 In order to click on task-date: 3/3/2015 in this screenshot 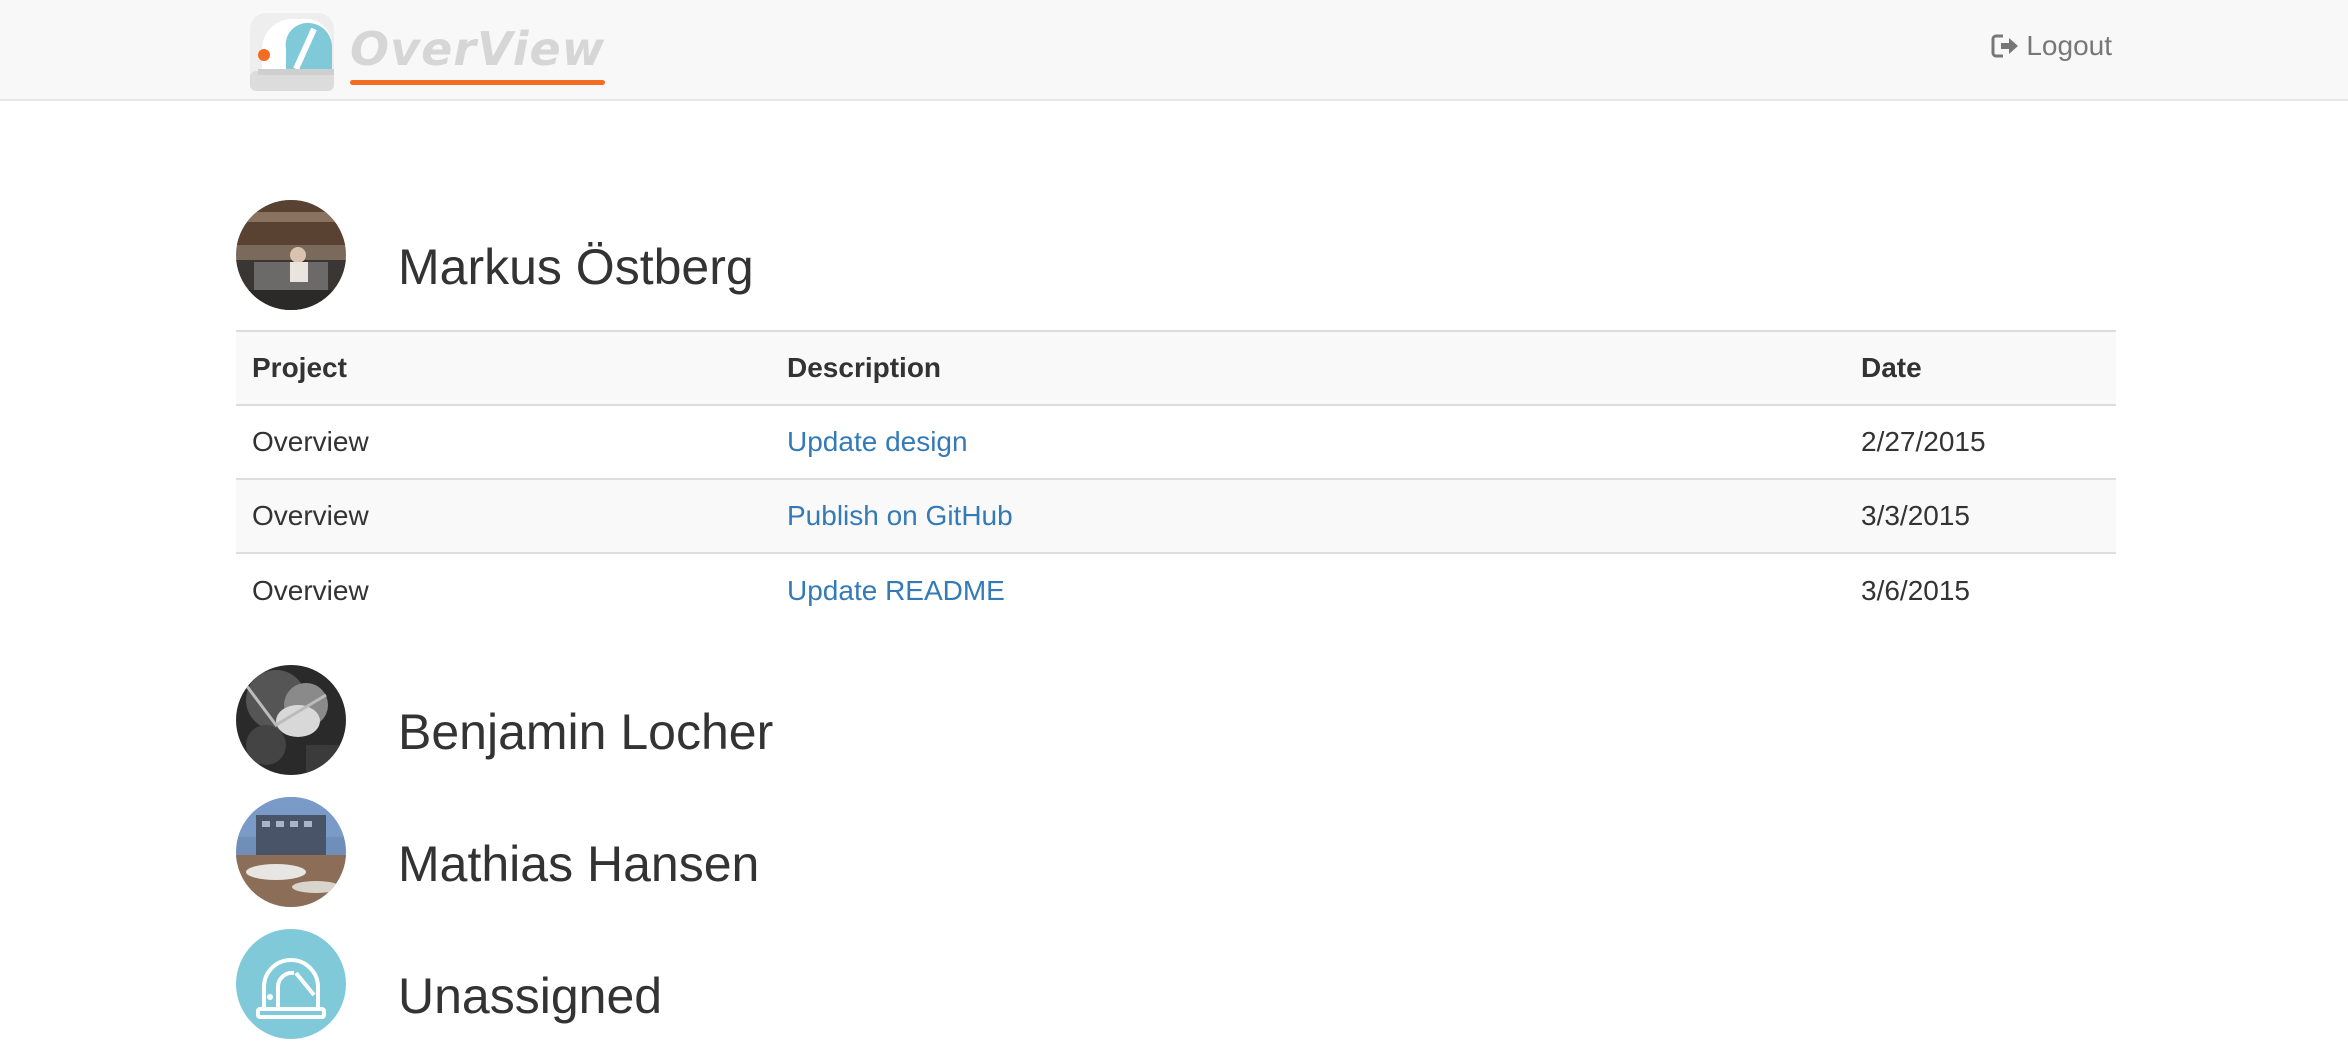, I will do `click(1980, 515)`.